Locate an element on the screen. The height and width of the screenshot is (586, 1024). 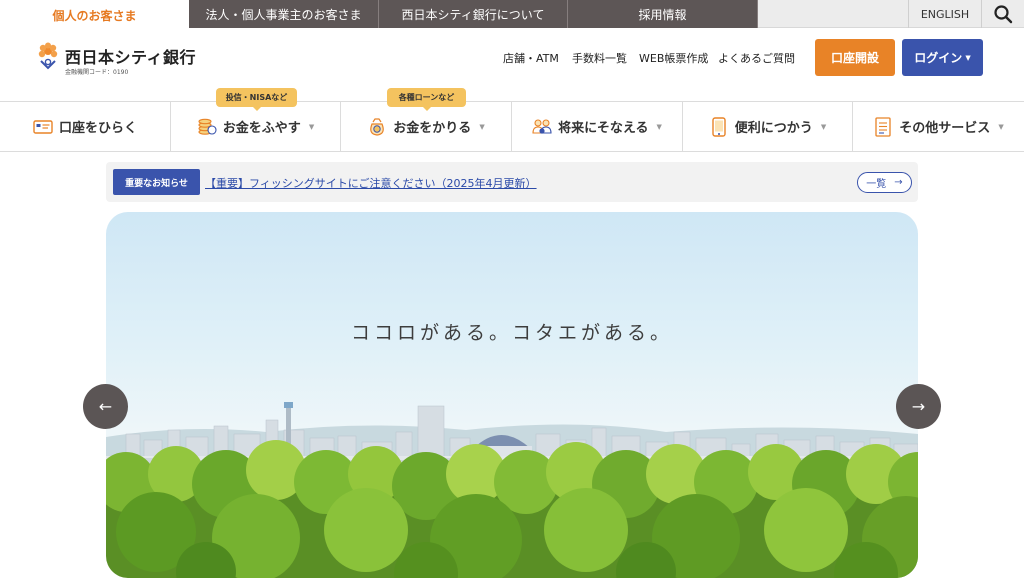
nav-prepare-future: 将来にそなえる ▼ is located at coordinates (597, 126).